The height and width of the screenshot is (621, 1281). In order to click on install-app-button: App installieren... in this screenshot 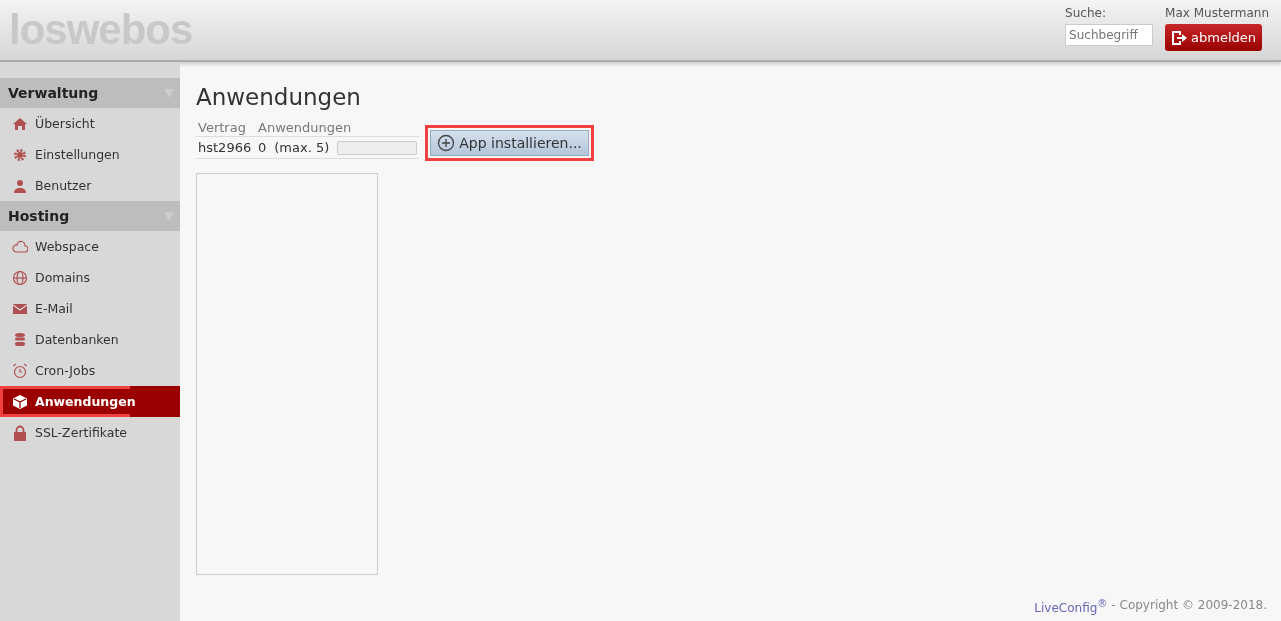, I will do `click(509, 143)`.